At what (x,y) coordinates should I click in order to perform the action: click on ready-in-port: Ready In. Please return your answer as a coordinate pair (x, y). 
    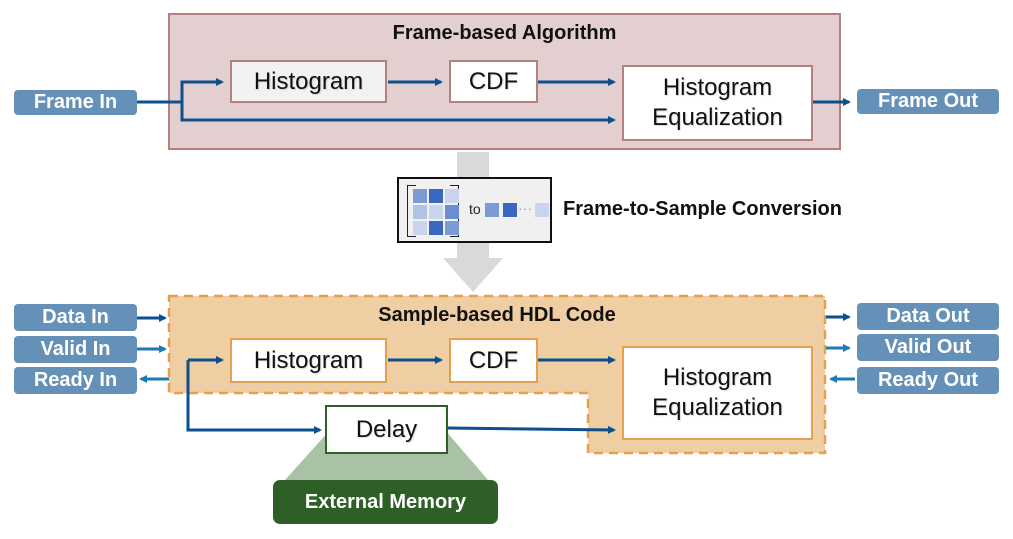
    Looking at the image, I should click on (75, 380).